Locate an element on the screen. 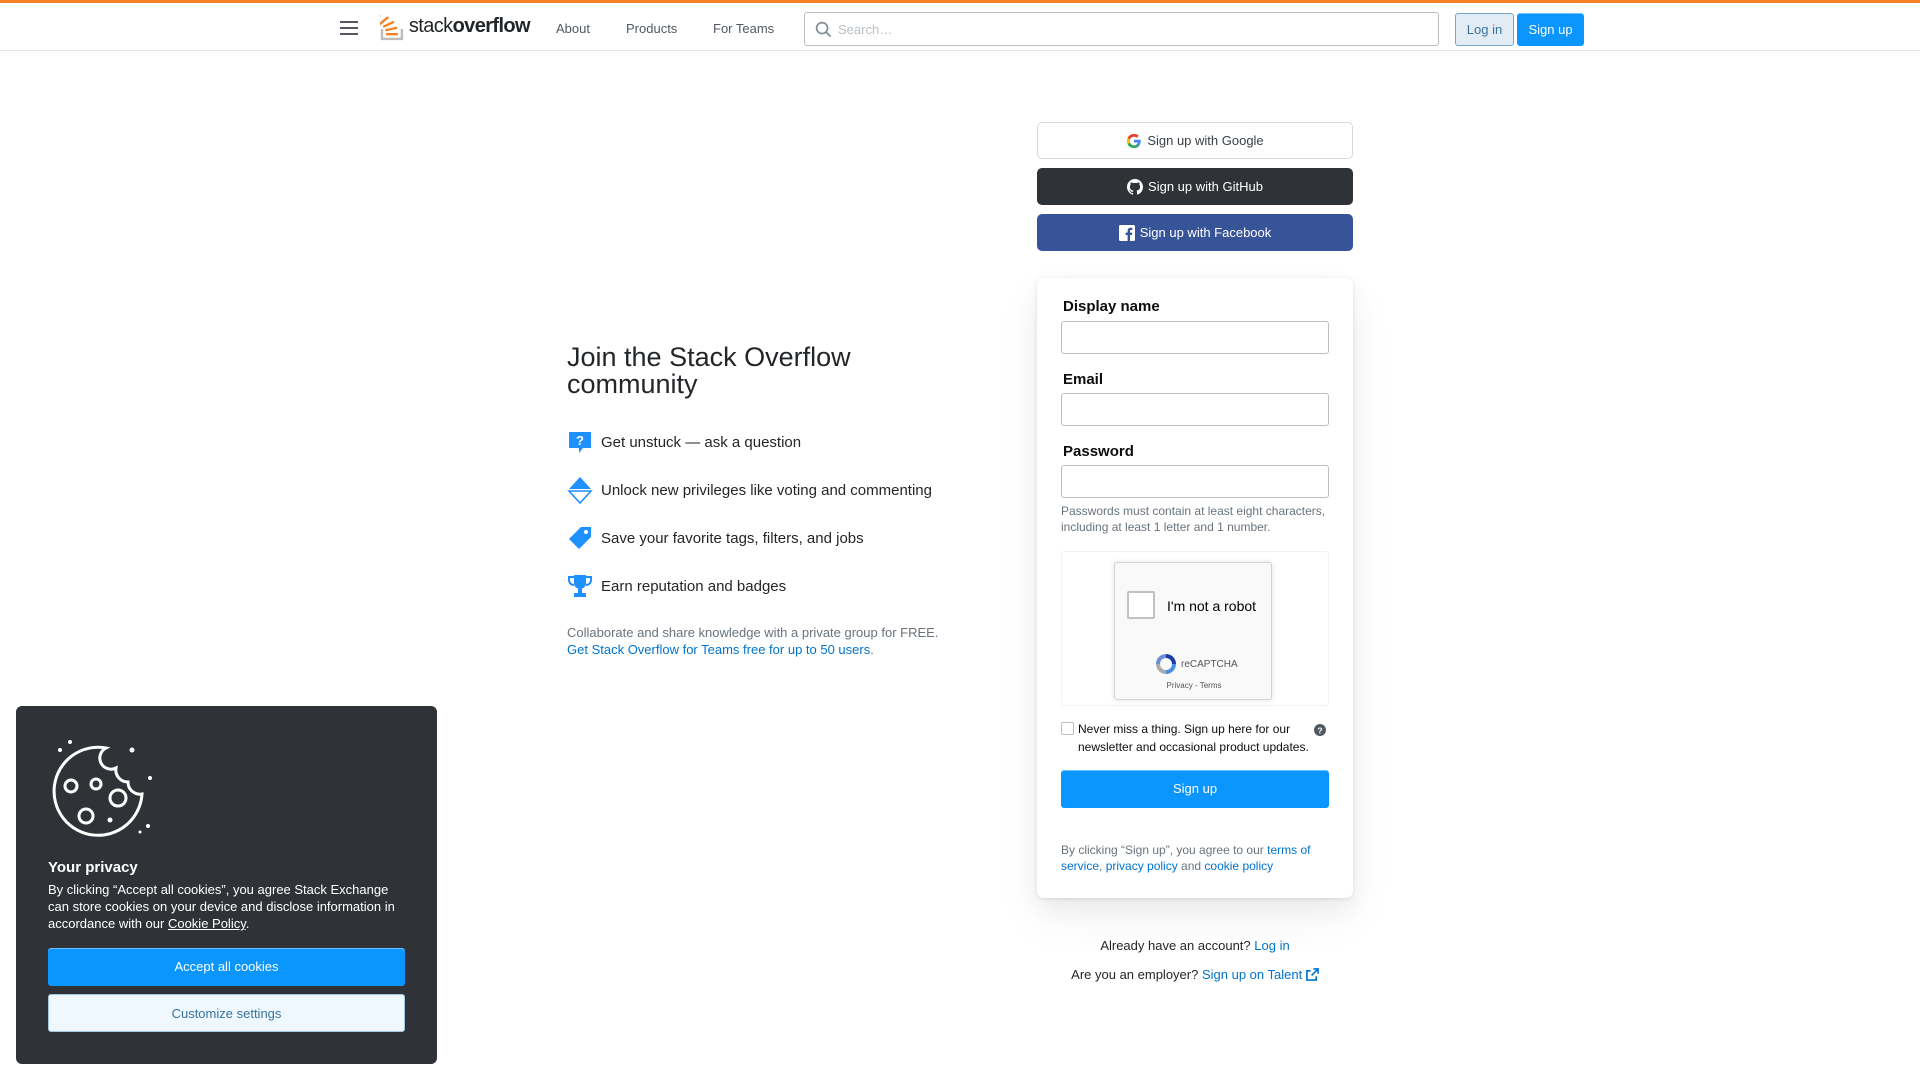  signup-submit-button: Sign up is located at coordinates (1195, 789).